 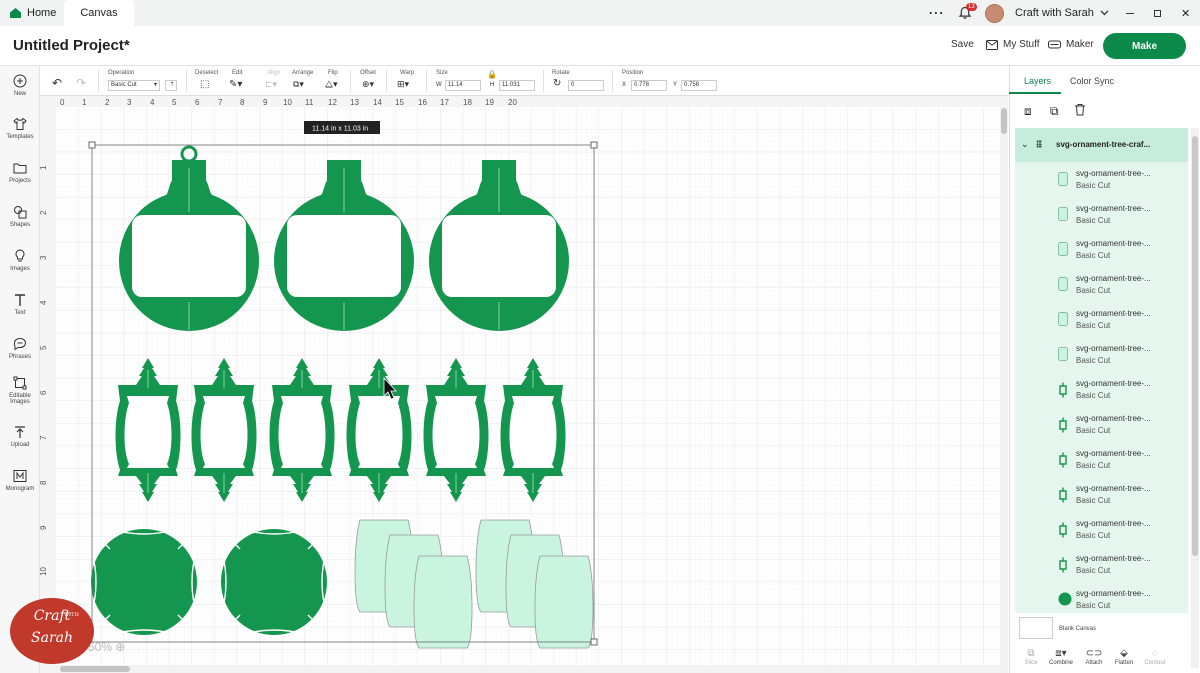 I want to click on tab-color-sync: Color Sync, so click(x=1092, y=81).